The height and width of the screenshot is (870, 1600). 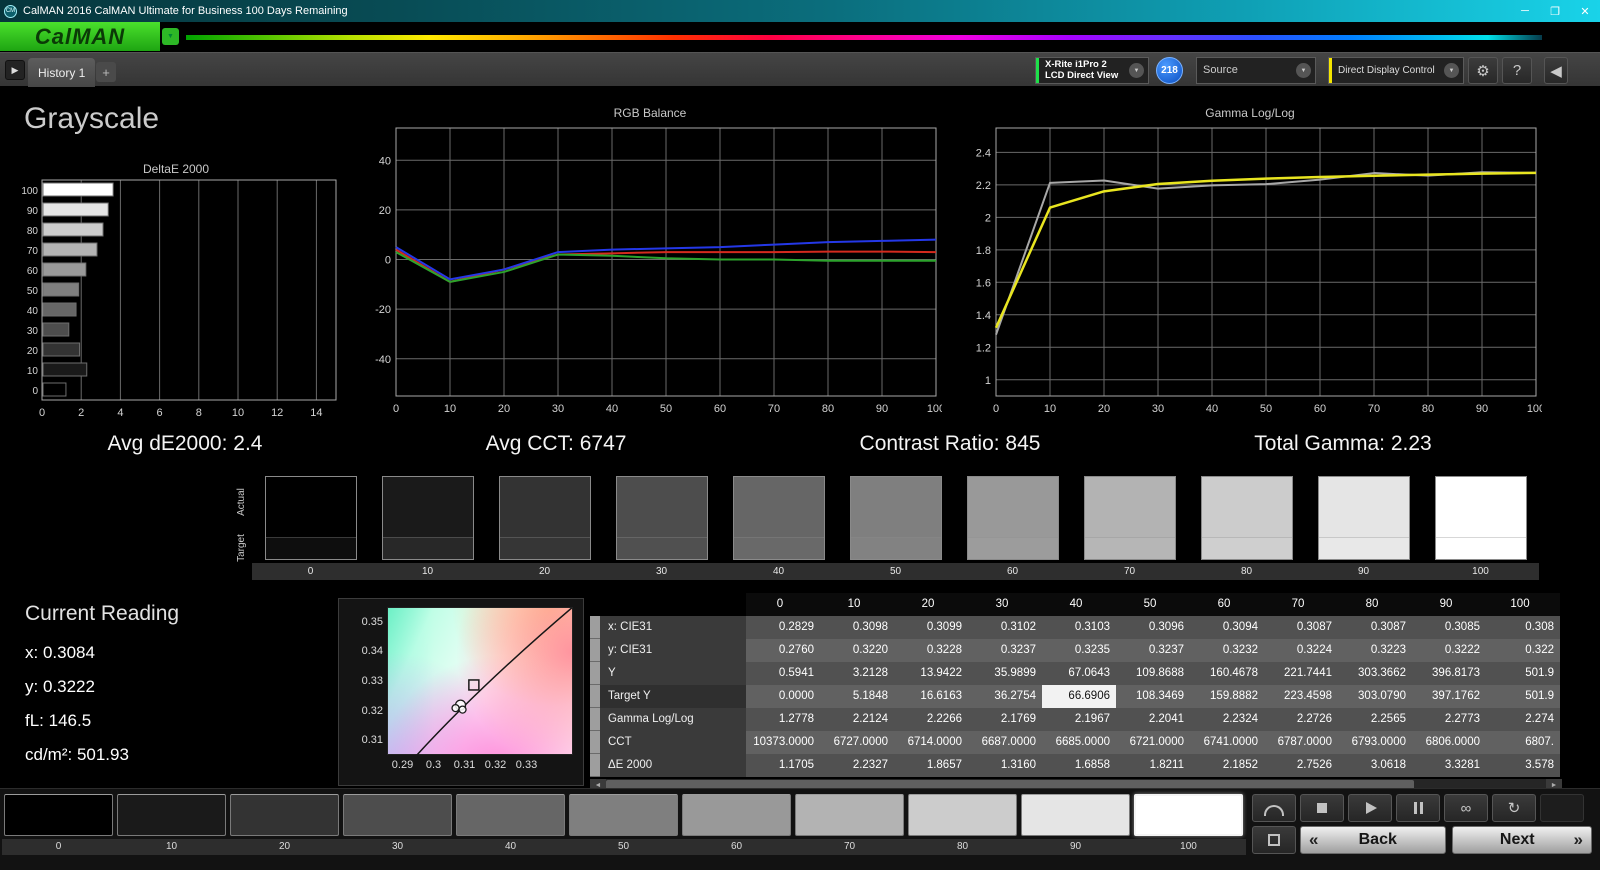 I want to click on table-cell: 2.2041, so click(x=1153, y=719).